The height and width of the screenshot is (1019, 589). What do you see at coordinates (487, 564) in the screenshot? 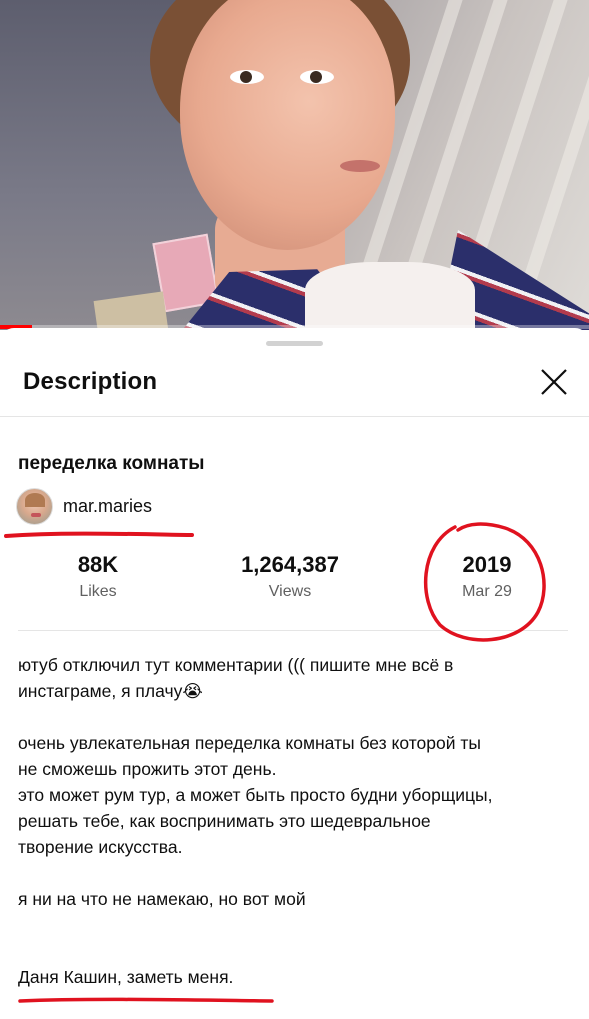
I see `upload-year: 2019` at bounding box center [487, 564].